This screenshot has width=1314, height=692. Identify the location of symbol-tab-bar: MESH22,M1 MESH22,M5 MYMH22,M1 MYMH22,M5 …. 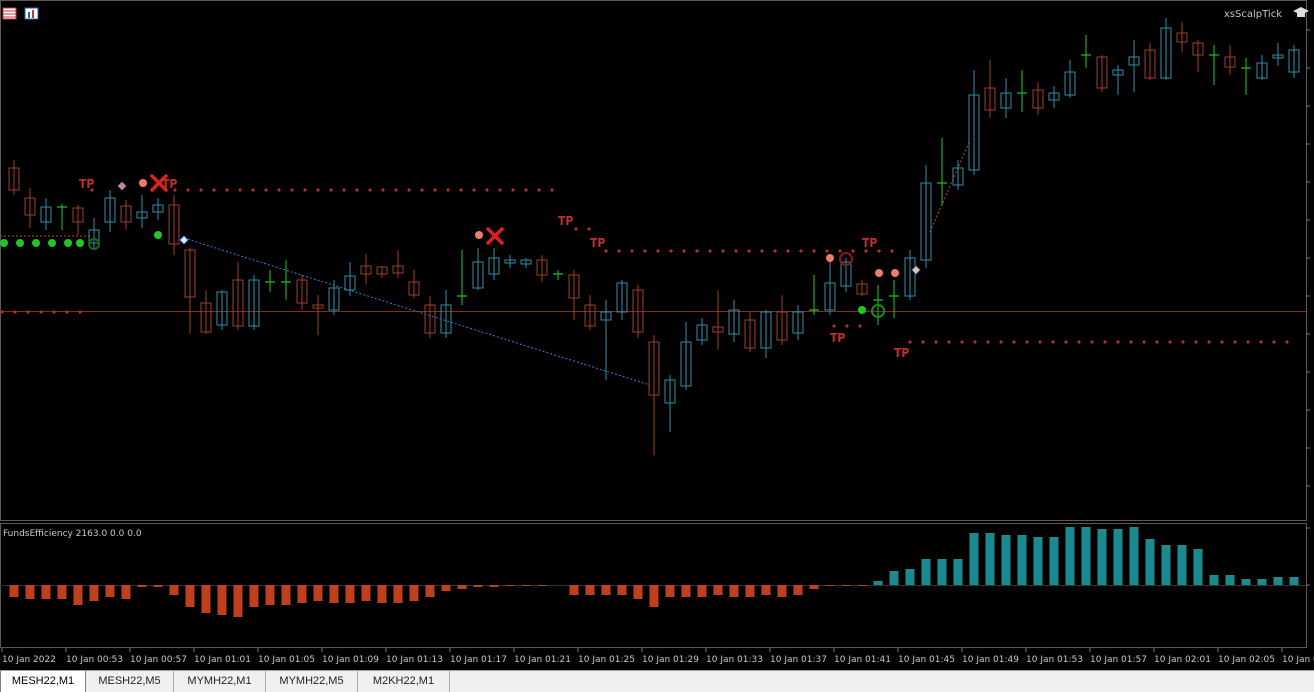
(657, 681).